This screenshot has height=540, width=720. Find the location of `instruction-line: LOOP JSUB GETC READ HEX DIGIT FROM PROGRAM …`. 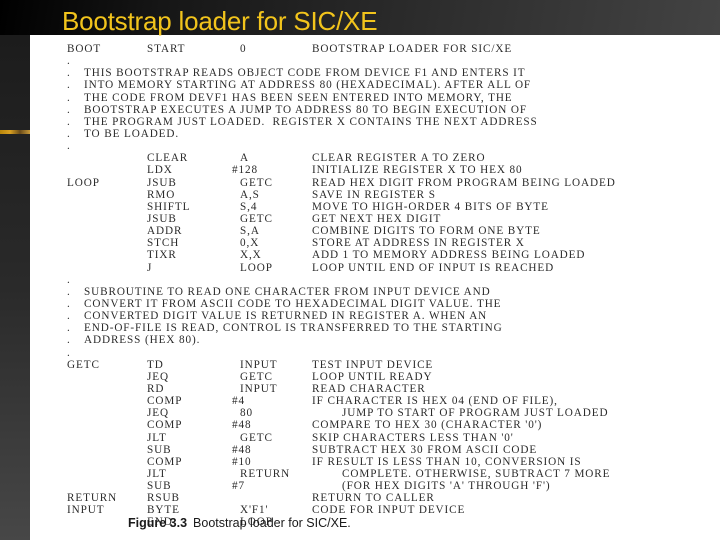

instruction-line: LOOP JSUB GETC READ HEX DIGIT FROM PROGRAM … is located at coordinates (341, 183).